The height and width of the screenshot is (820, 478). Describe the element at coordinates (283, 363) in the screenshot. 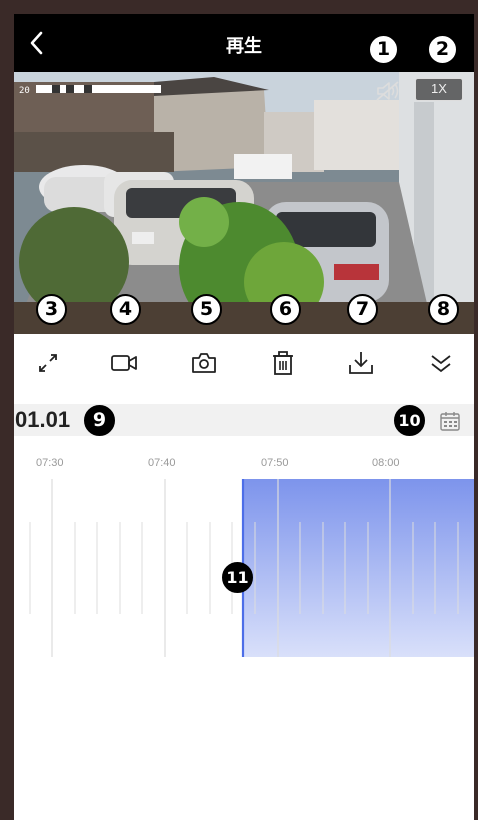

I see `trash-icon` at that location.